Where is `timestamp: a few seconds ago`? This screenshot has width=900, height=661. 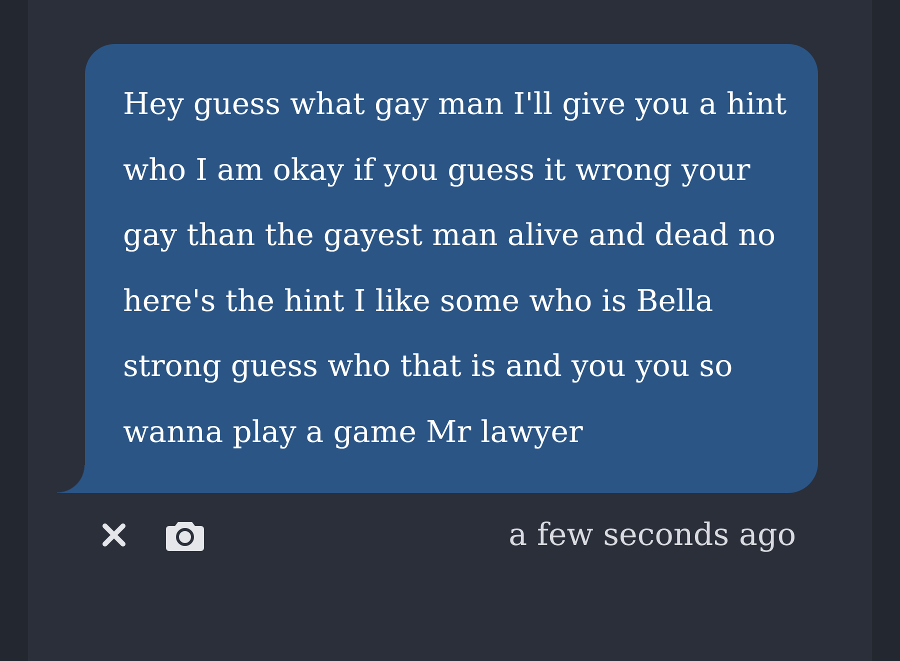
timestamp: a few seconds ago is located at coordinates (652, 535).